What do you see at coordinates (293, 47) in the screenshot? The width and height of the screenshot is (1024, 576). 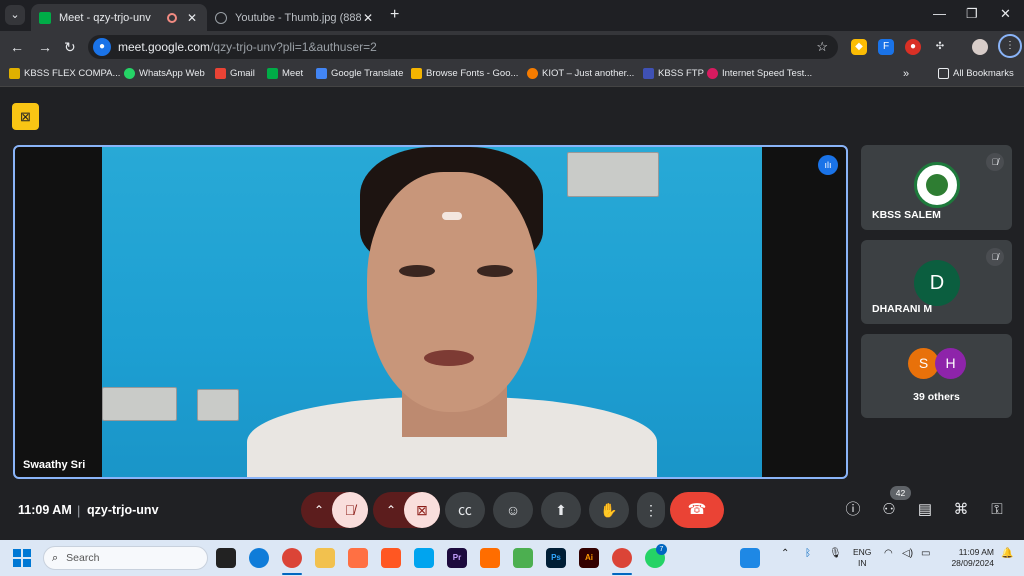 I see `url-path: /qzy-trjo-unv?pli=1&authuser=2` at bounding box center [293, 47].